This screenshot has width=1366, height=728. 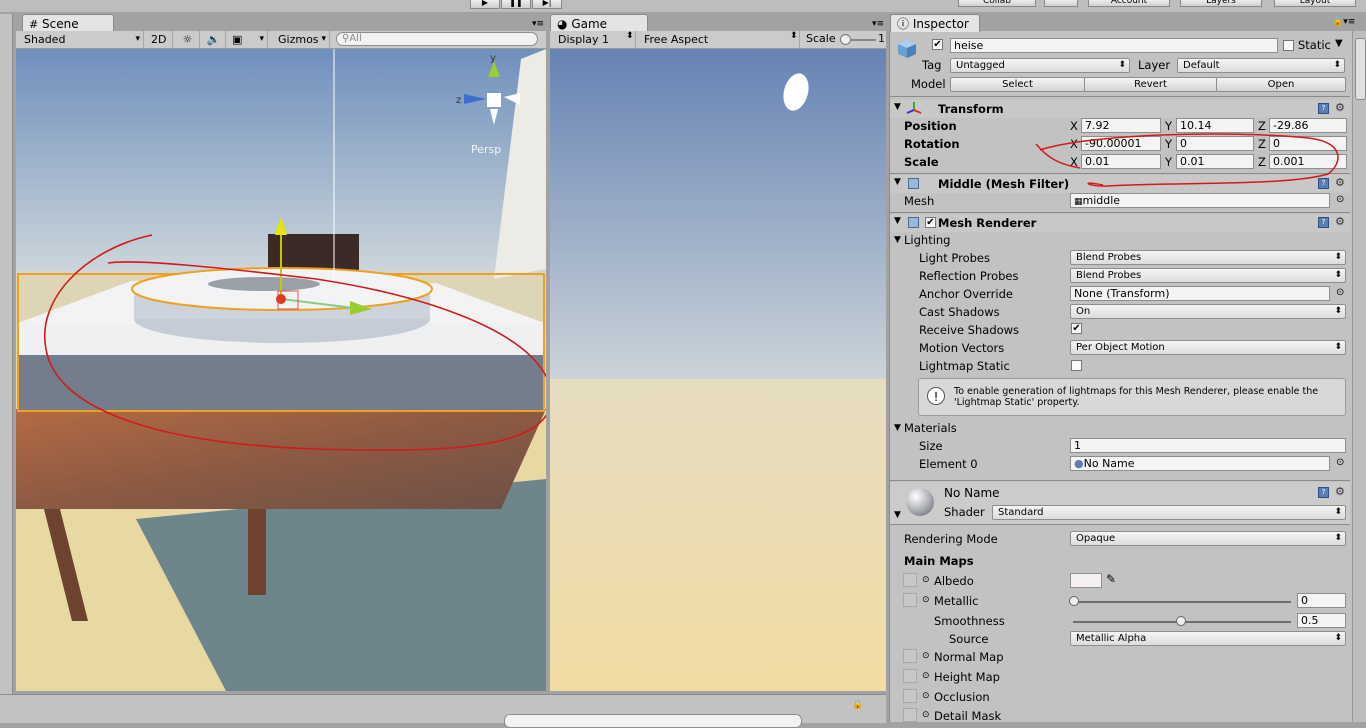 What do you see at coordinates (1208, 445) in the screenshot?
I see `size-field: 1` at bounding box center [1208, 445].